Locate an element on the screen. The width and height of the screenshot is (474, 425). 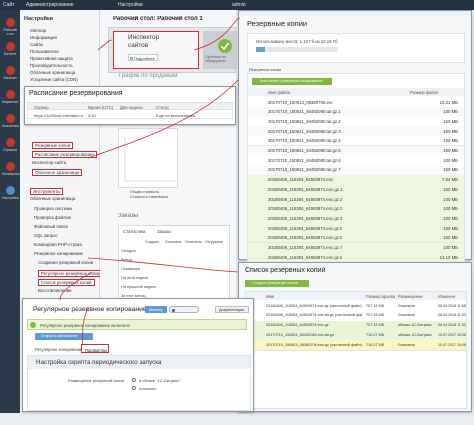
schedule-col-status: Статус is located at coordinates (163, 107).